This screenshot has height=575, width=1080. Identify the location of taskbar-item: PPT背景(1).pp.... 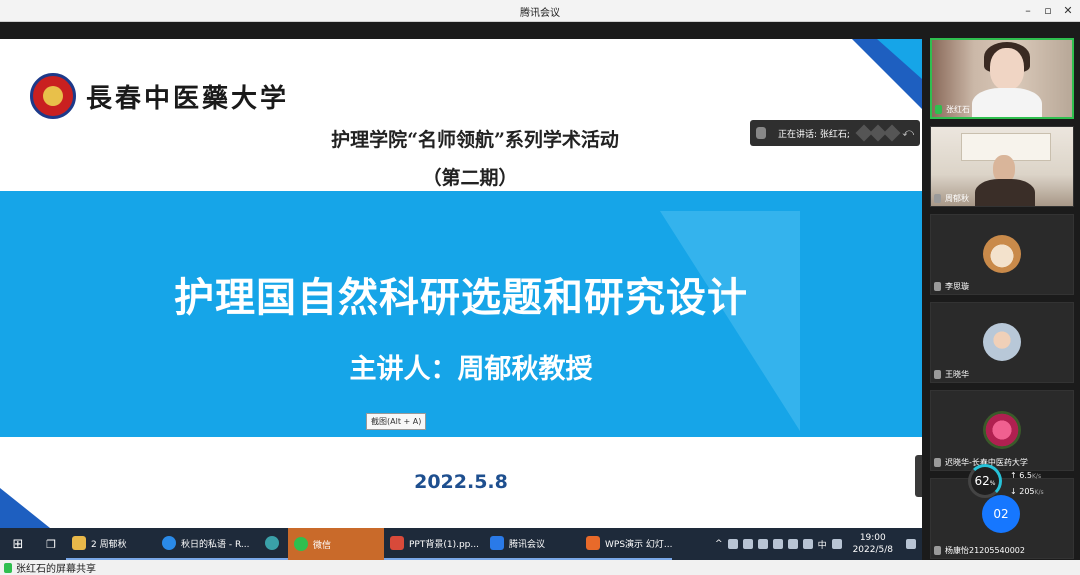
(434, 544).